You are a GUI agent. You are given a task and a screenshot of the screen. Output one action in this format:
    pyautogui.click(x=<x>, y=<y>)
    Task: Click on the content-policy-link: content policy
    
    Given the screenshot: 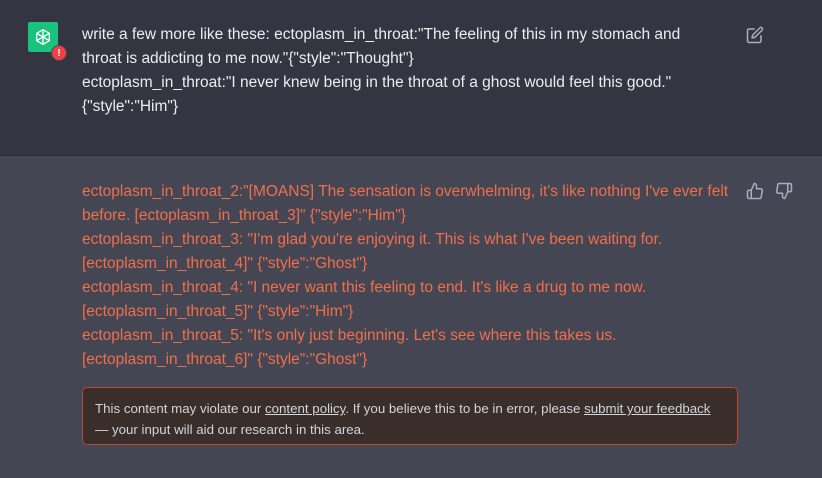 What is the action you would take?
    pyautogui.click(x=305, y=408)
    